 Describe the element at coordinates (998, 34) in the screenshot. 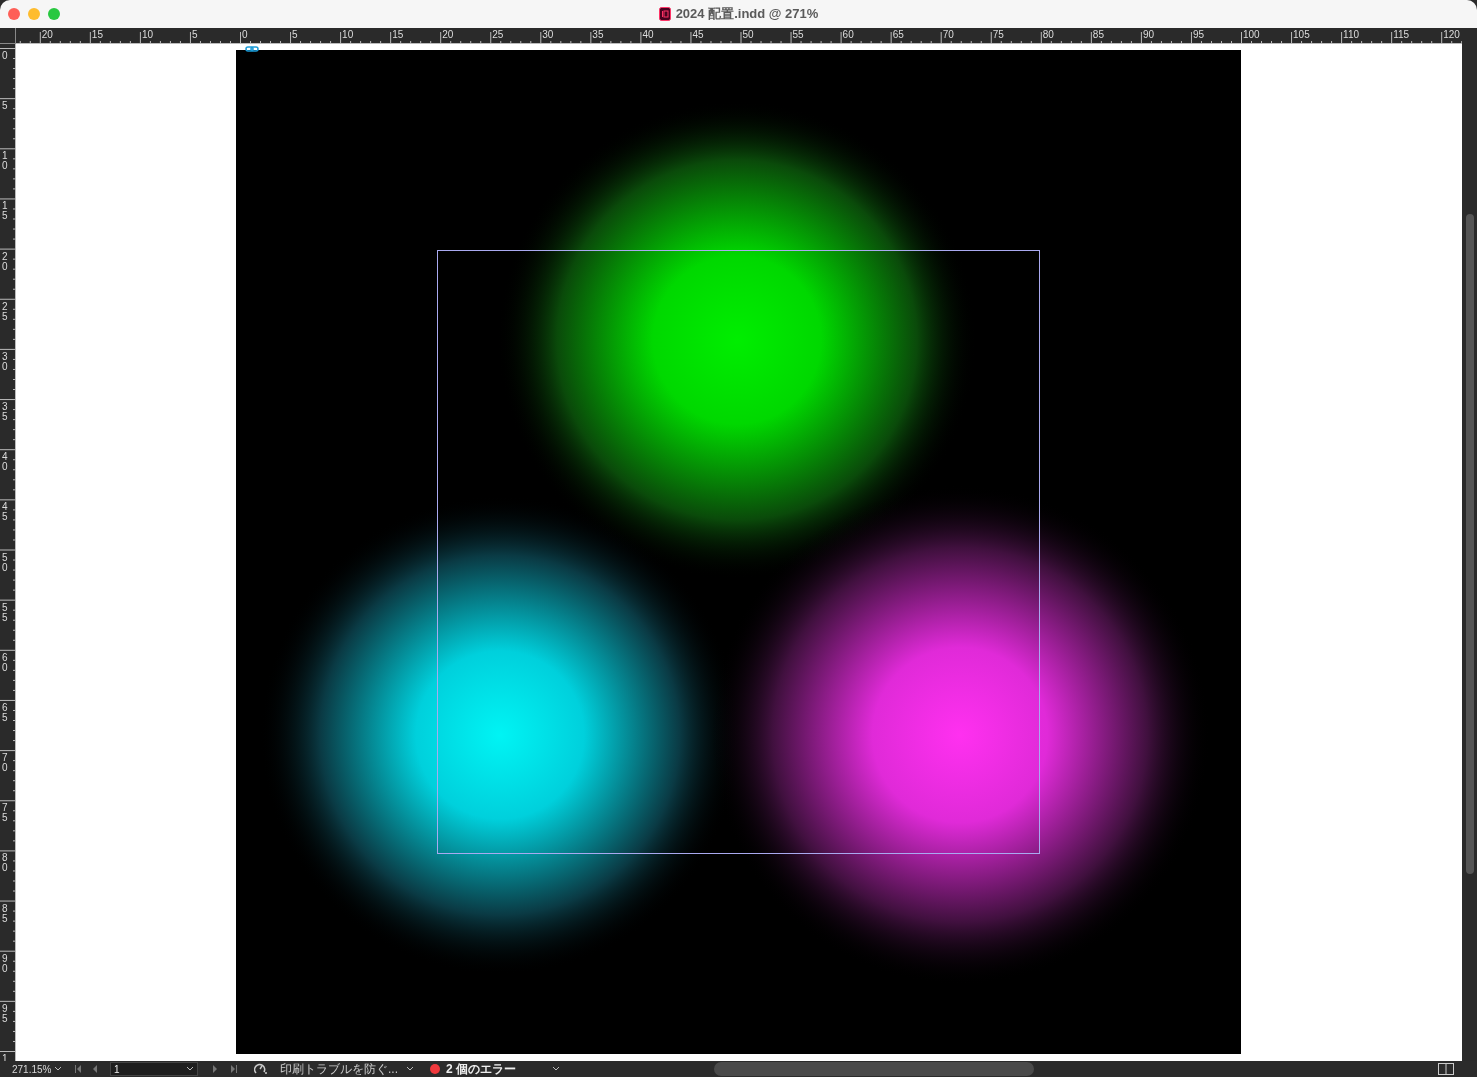

I see `ruler-label: 75` at that location.